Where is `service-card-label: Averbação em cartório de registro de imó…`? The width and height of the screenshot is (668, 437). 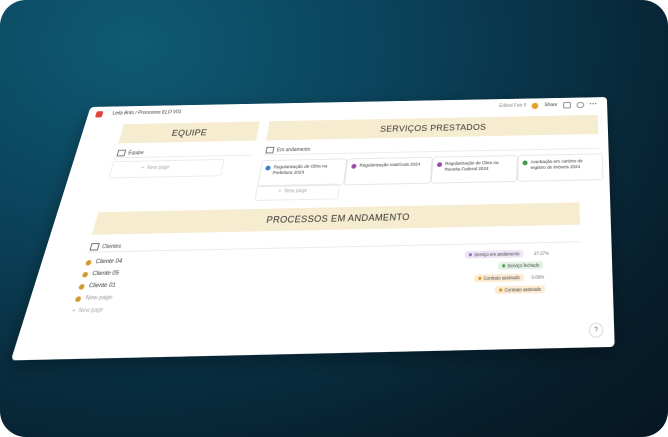 service-card-label: Averbação em cartório de registro de imó… is located at coordinates (556, 164).